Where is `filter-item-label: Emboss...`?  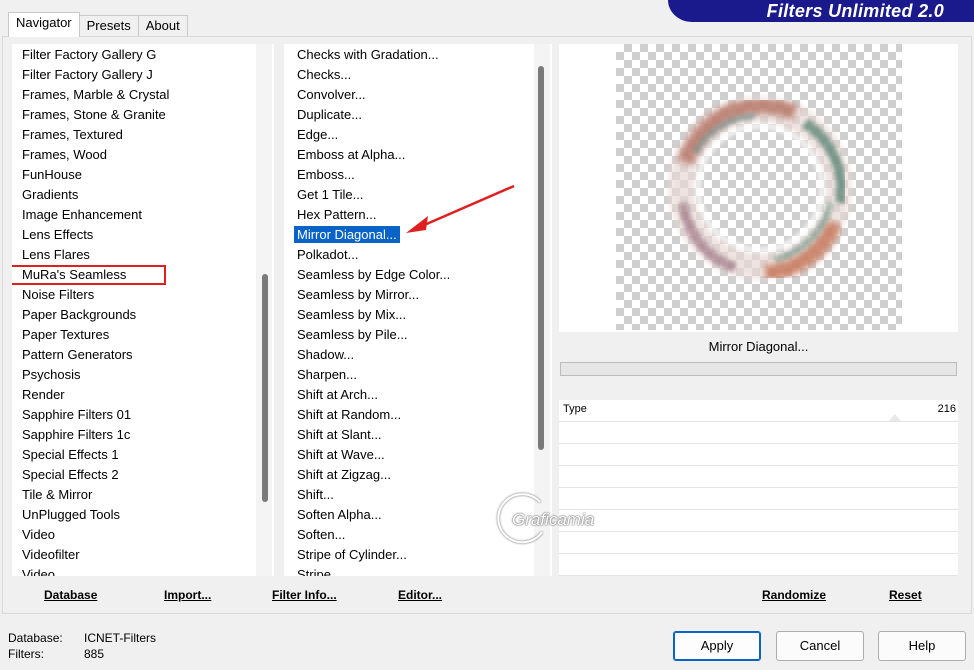 filter-item-label: Emboss... is located at coordinates (326, 174).